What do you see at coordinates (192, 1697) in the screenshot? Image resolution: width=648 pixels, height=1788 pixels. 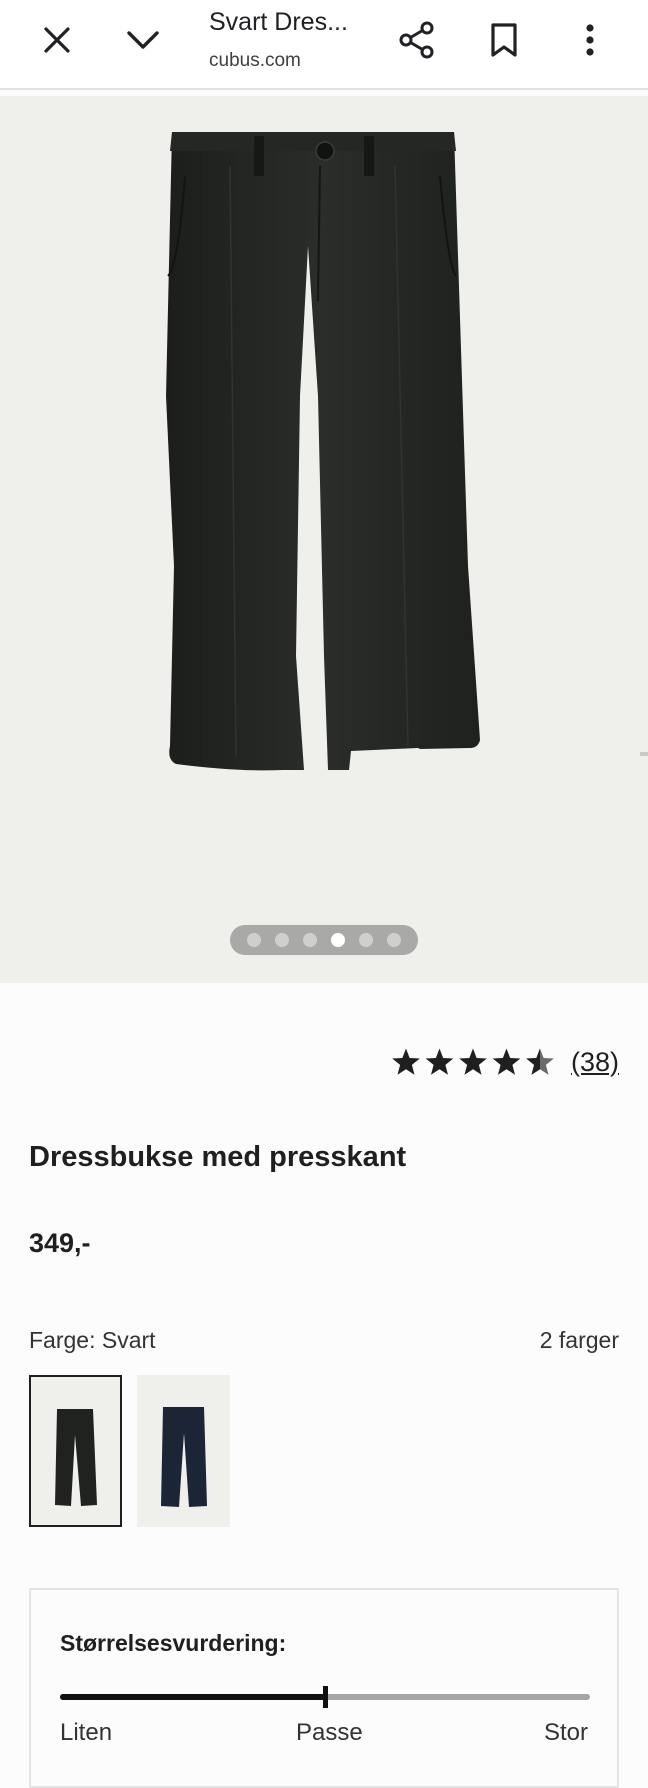 I see `size-rating-fill` at bounding box center [192, 1697].